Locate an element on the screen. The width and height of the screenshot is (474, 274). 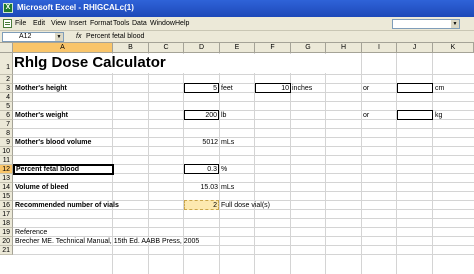
column-header-e: E is located at coordinates (237, 48).